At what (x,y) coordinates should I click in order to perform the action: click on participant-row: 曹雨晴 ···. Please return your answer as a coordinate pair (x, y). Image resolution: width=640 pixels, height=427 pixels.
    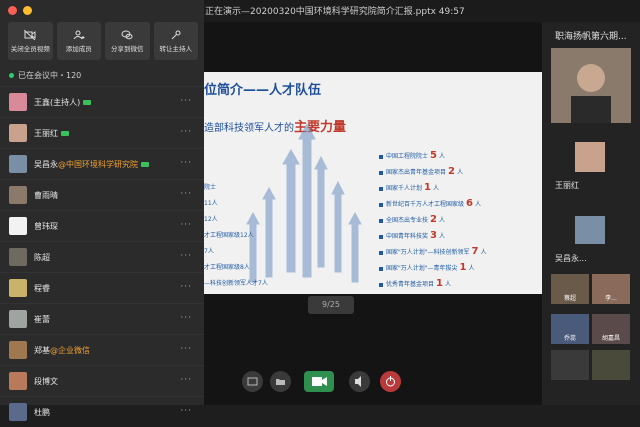
    Looking at the image, I should click on (102, 194).